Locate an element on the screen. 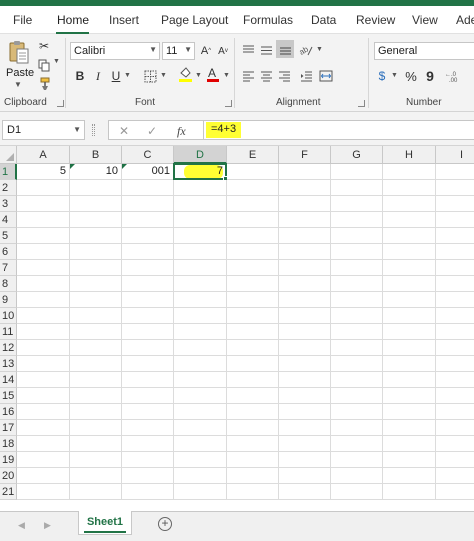 The image size is (474, 541). row-header-16: 16 is located at coordinates (8, 412).